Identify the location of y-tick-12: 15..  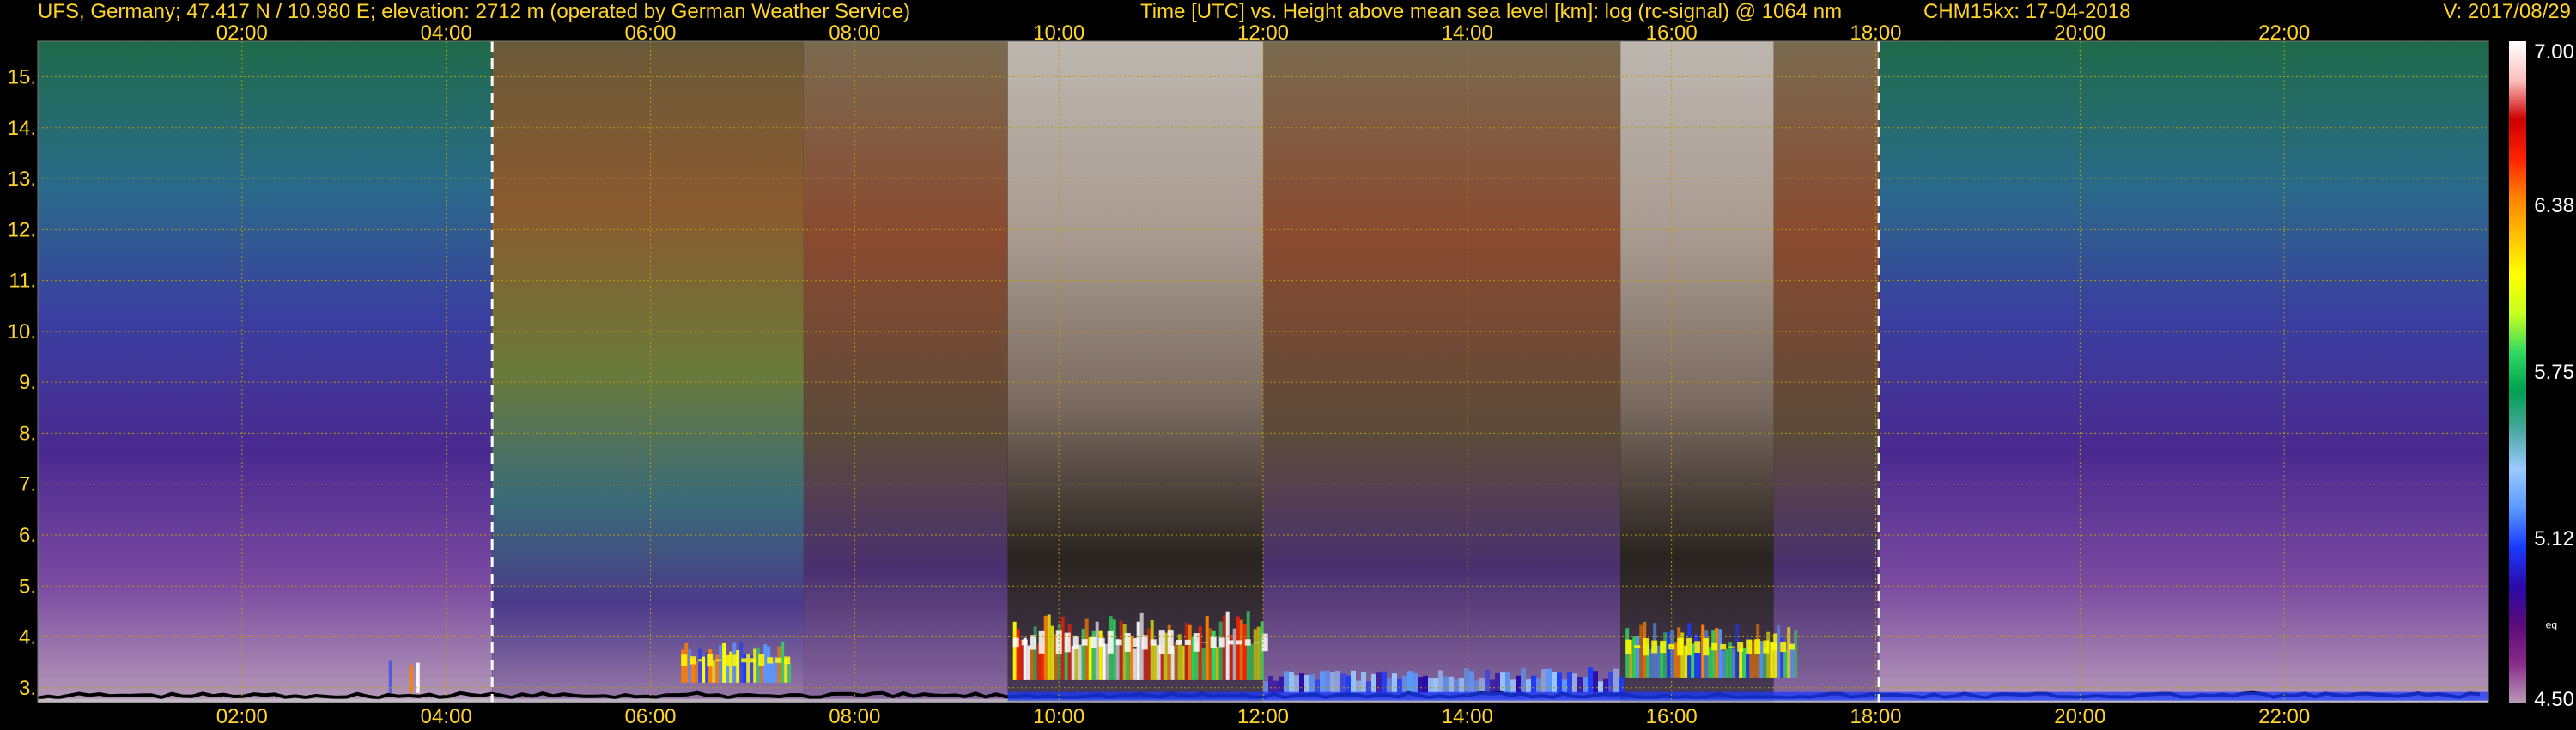
(22, 76).